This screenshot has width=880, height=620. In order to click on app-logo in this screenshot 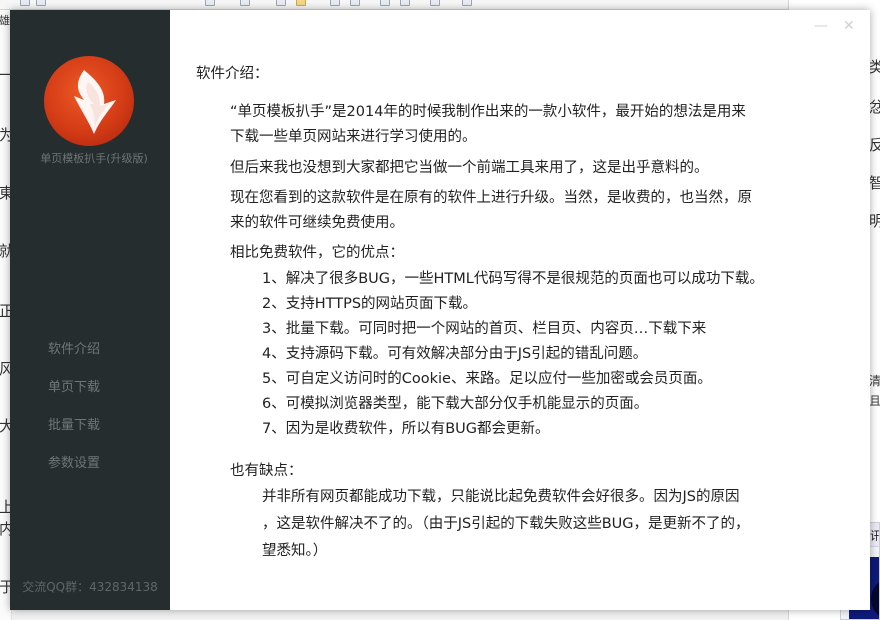, I will do `click(89, 101)`.